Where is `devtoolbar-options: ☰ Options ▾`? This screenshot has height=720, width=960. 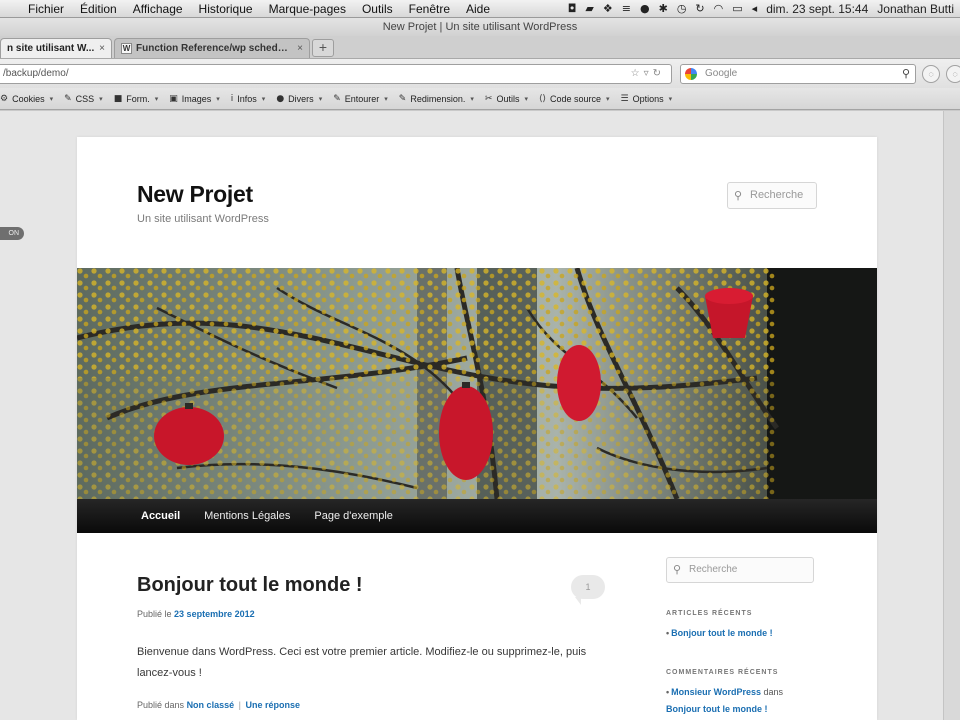 devtoolbar-options: ☰ Options ▾ is located at coordinates (647, 99).